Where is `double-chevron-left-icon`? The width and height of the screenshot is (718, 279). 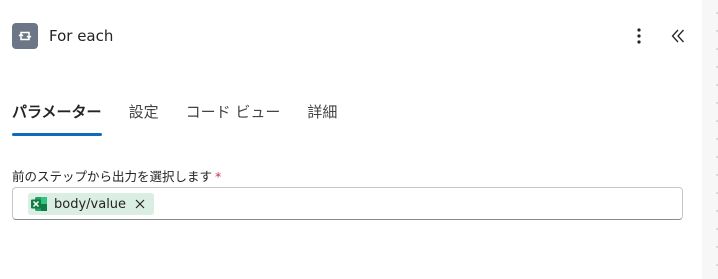 double-chevron-left-icon is located at coordinates (677, 36).